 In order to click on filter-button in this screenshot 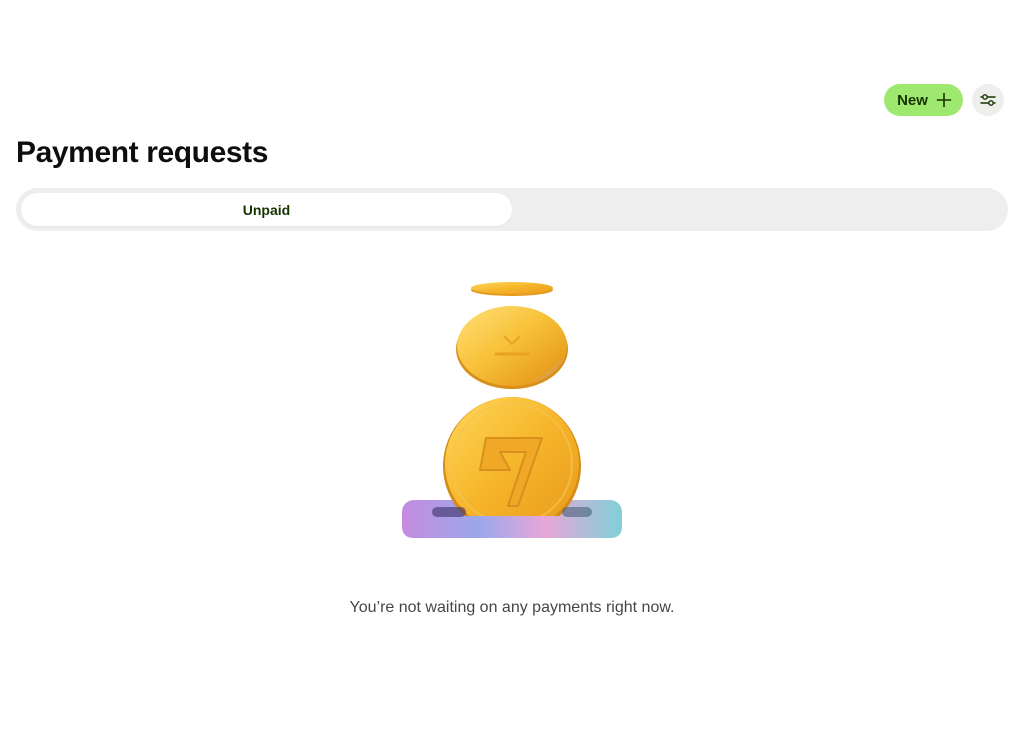, I will do `click(988, 100)`.